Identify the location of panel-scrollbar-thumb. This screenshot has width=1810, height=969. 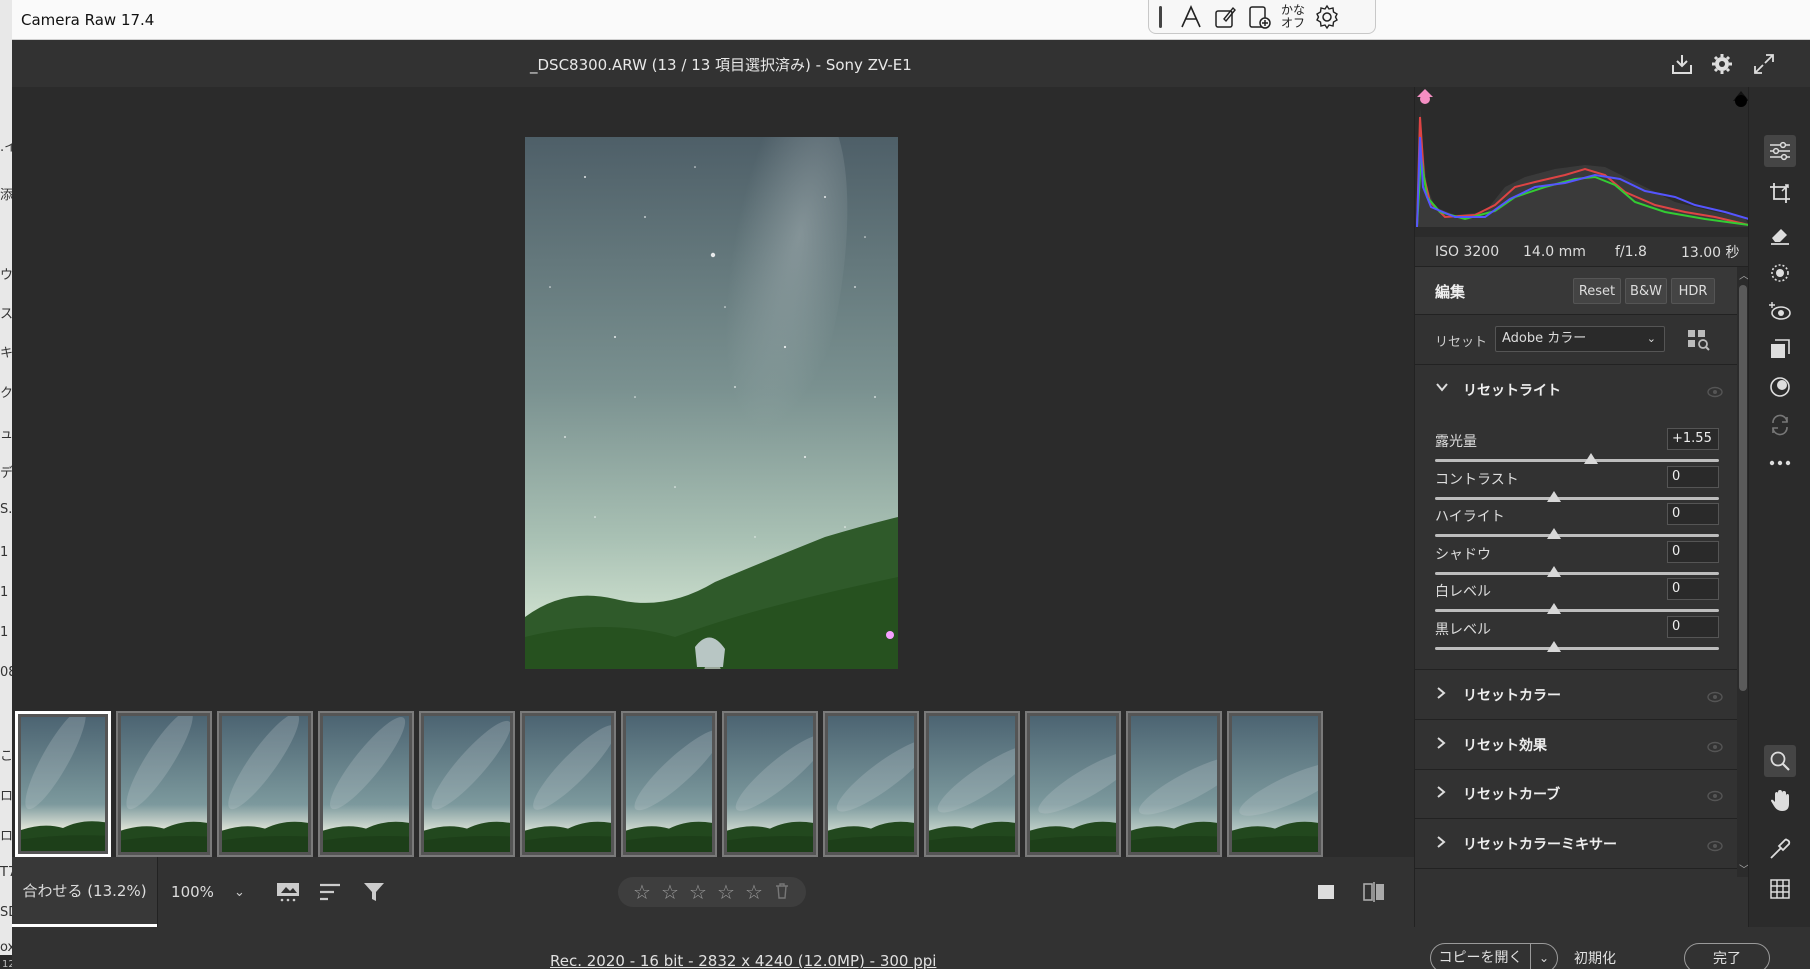
(1743, 488).